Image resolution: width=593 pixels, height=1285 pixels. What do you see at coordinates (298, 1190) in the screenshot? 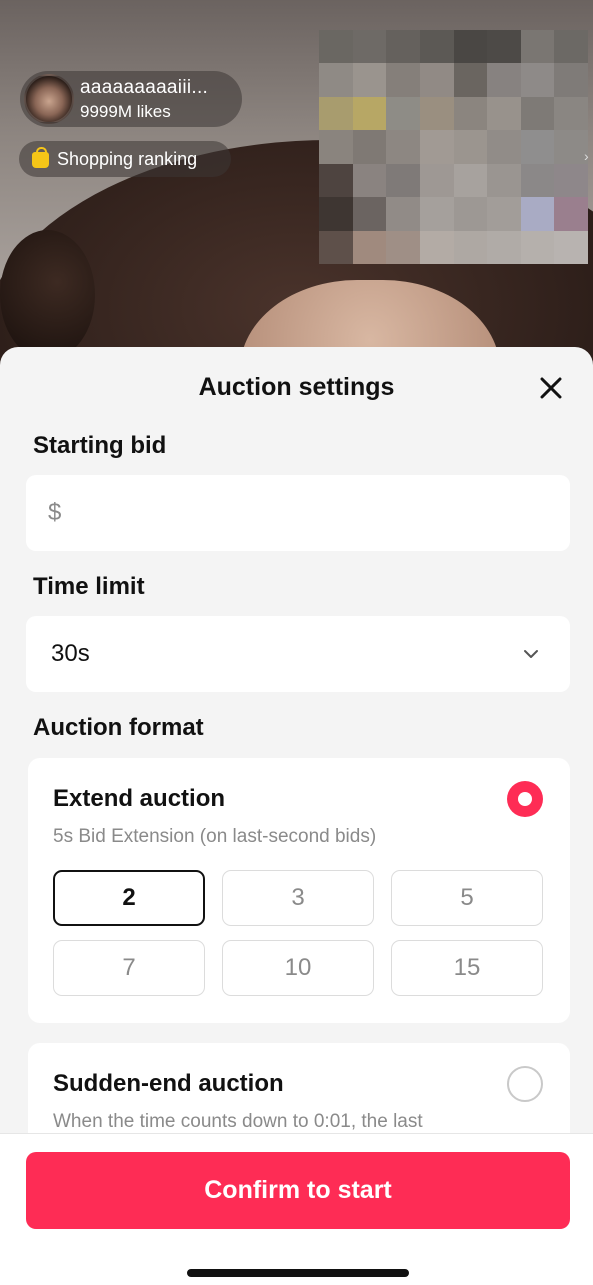
I see `confirm-to-start-button: Confirm to start` at bounding box center [298, 1190].